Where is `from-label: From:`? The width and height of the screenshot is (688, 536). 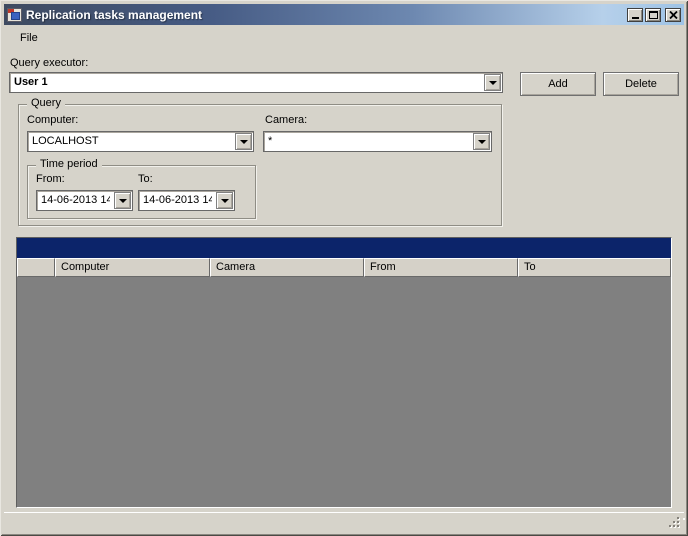
from-label: From: is located at coordinates (50, 179).